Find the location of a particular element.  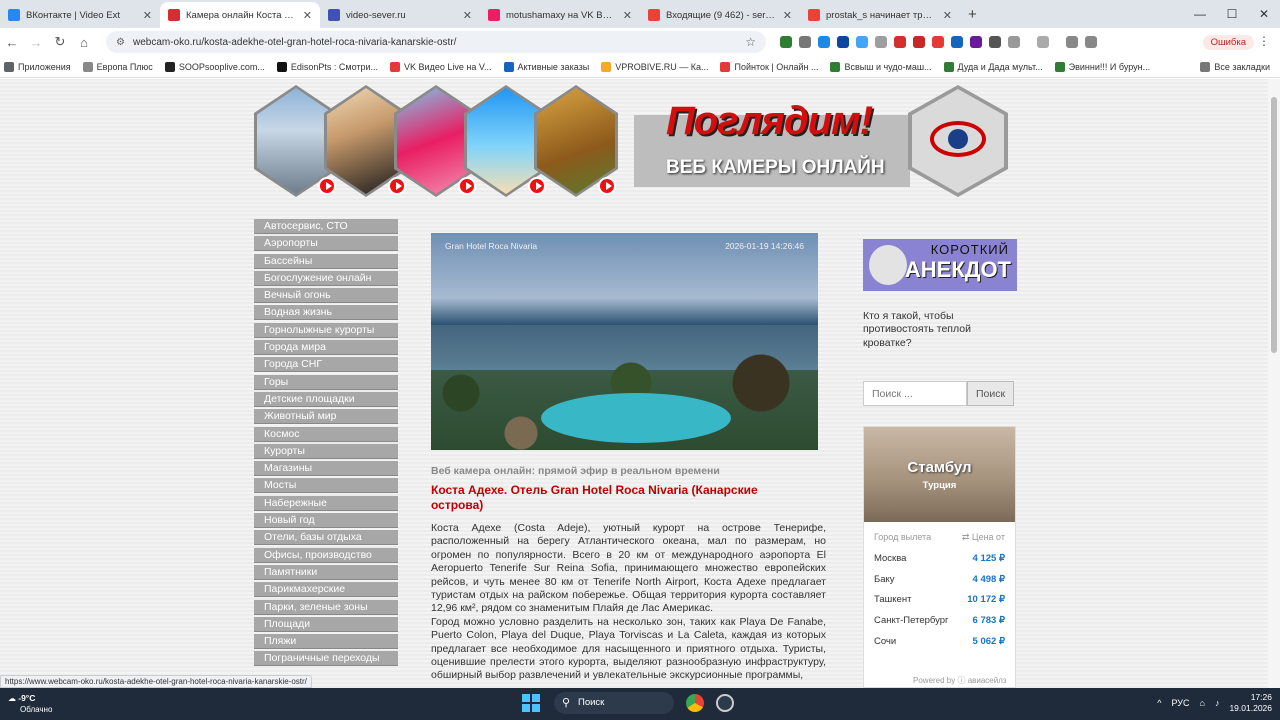

download-icon is located at coordinates (1072, 42).